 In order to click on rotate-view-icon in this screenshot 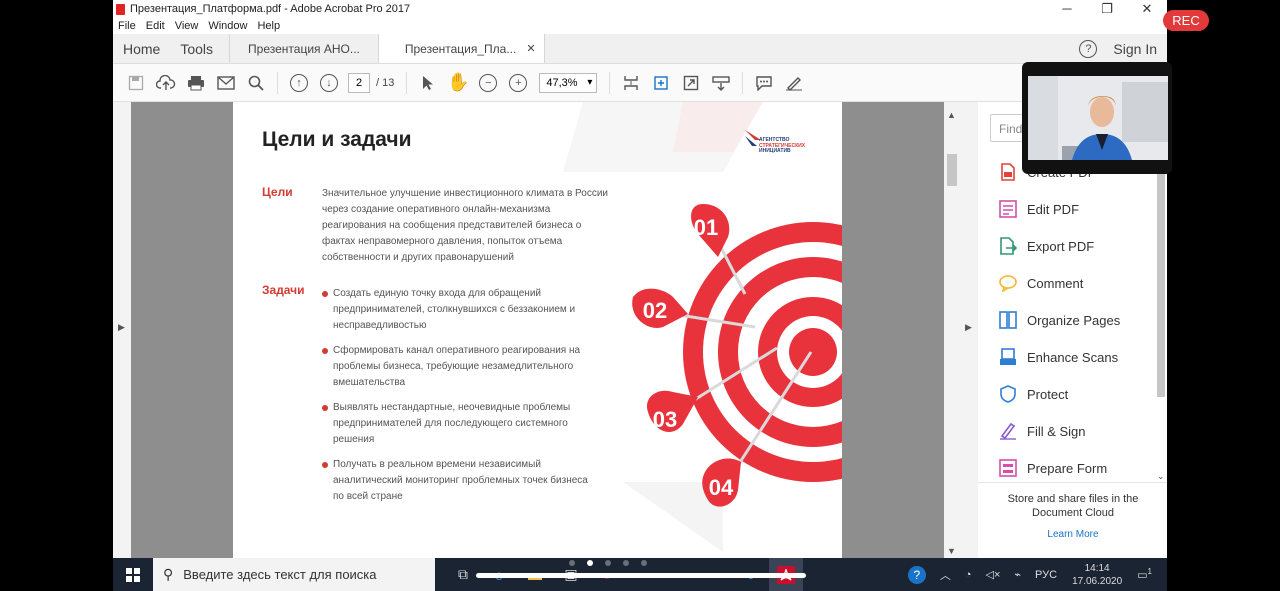, I will do `click(661, 83)`.